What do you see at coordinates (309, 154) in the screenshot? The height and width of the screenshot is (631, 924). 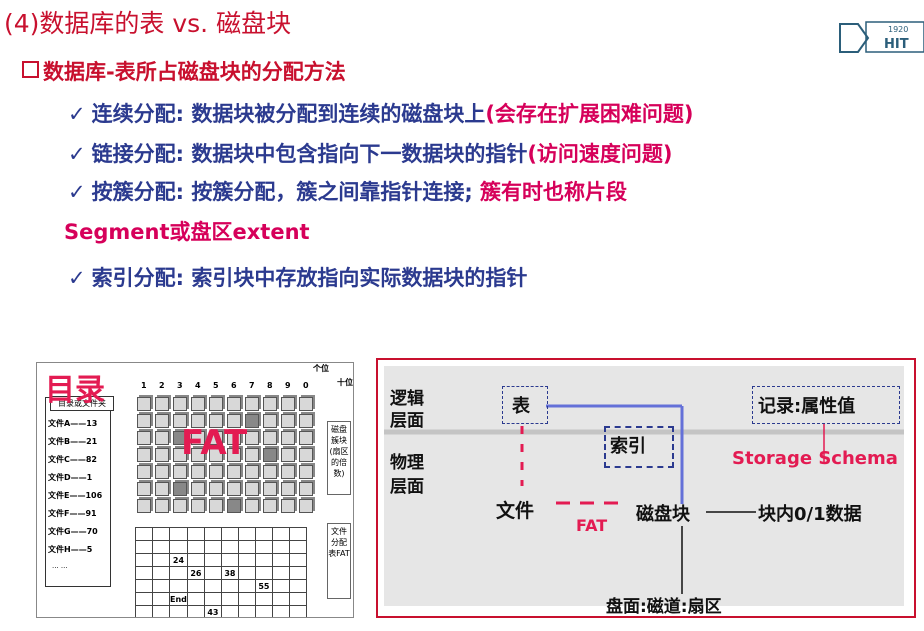 I see `bullet-text: 链接分配: 数据块中包含指向下一数据块的指针` at bounding box center [309, 154].